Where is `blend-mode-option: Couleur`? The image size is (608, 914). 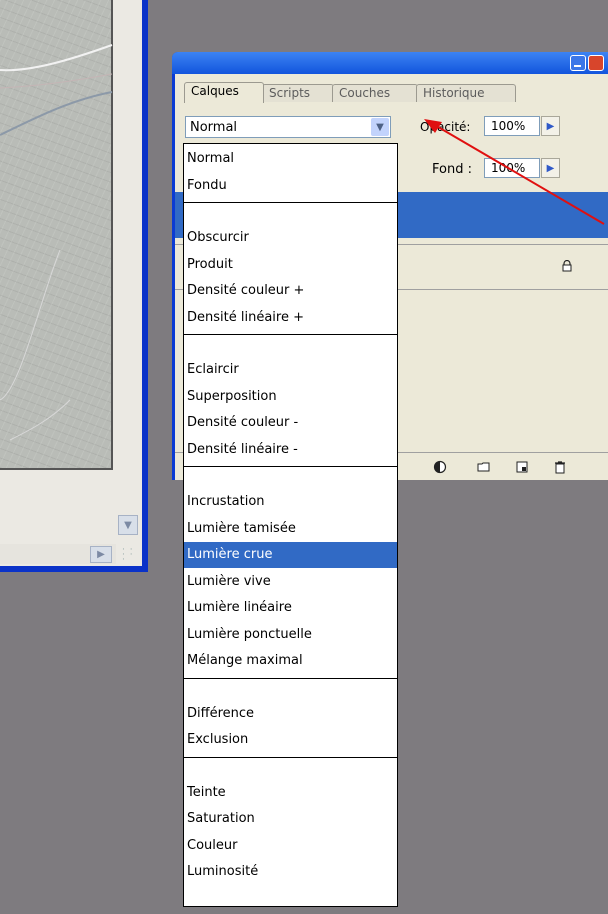
blend-mode-option: Couleur is located at coordinates (290, 846).